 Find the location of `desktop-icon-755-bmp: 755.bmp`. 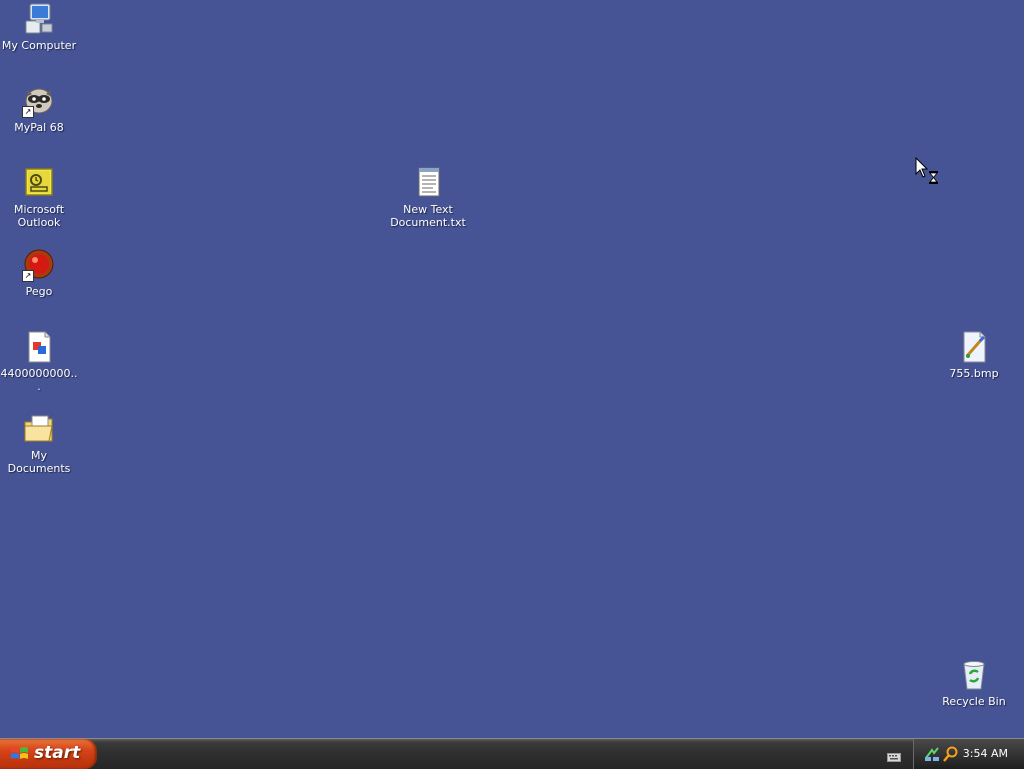

desktop-icon-755-bmp: 755.bmp is located at coordinates (974, 355).